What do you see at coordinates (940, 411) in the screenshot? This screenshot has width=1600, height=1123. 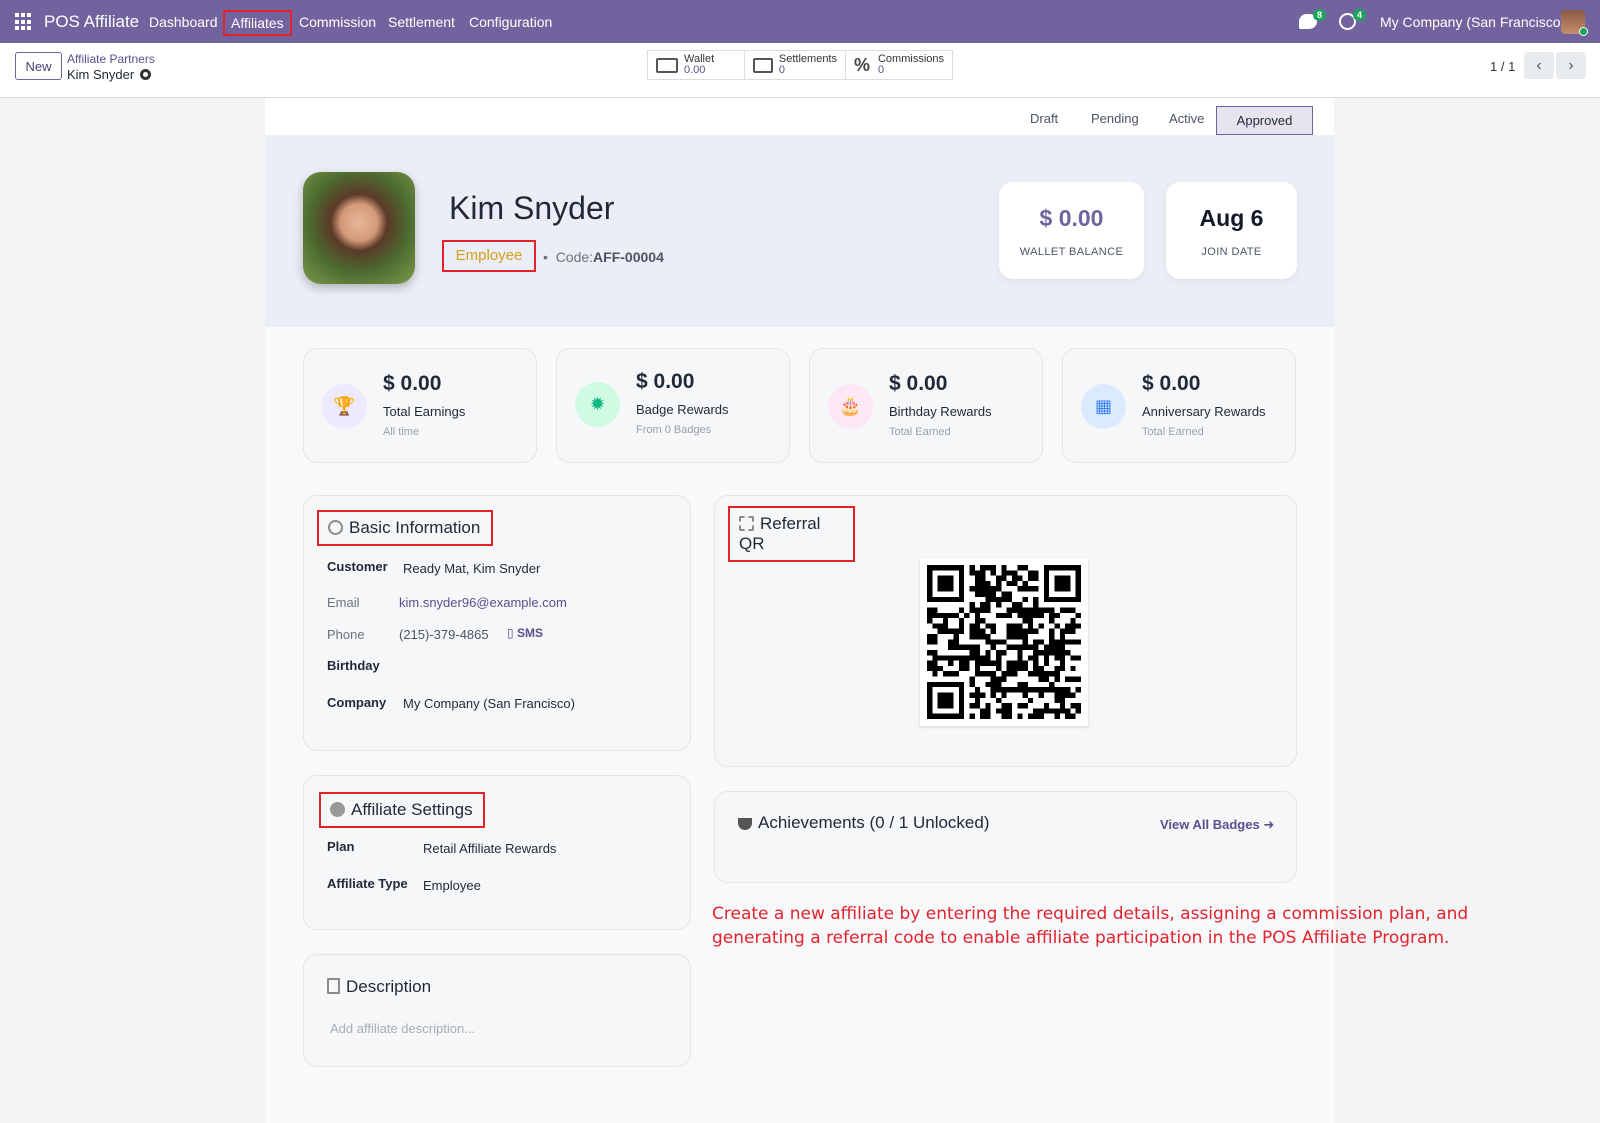 I see `kpi-label: Birthday Rewards` at bounding box center [940, 411].